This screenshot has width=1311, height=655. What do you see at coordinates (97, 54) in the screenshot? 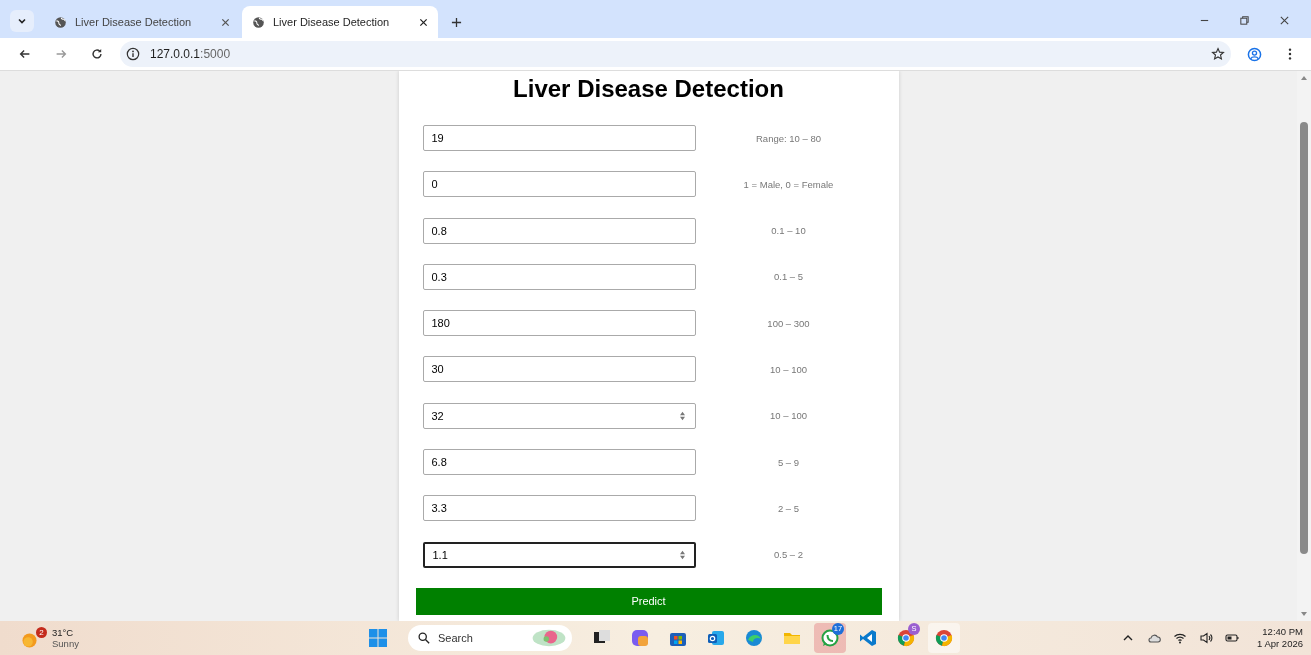
I see `reload-icon` at bounding box center [97, 54].